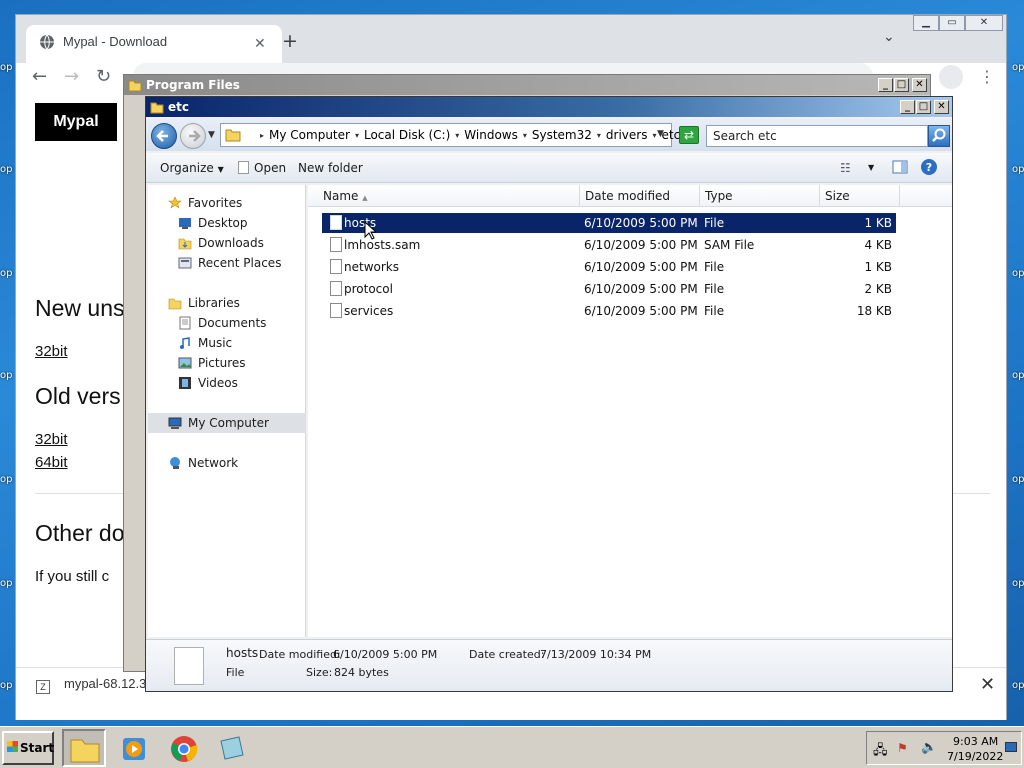  What do you see at coordinates (330, 168) in the screenshot?
I see `new-folder-button: New folder` at bounding box center [330, 168].